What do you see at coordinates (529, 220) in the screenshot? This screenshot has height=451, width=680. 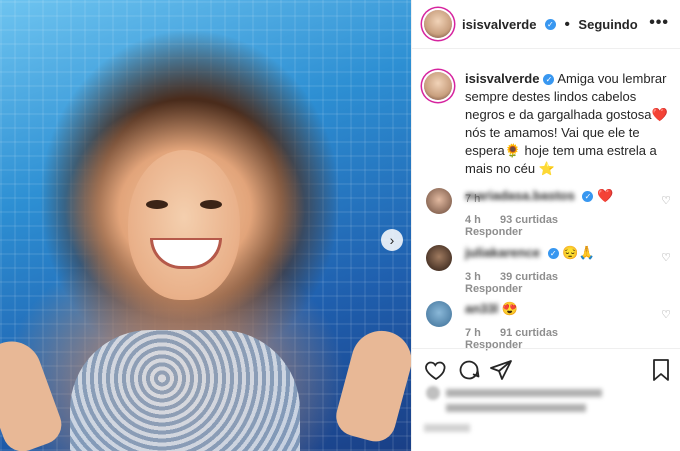 I see `comment-likes: 93 curtidas` at bounding box center [529, 220].